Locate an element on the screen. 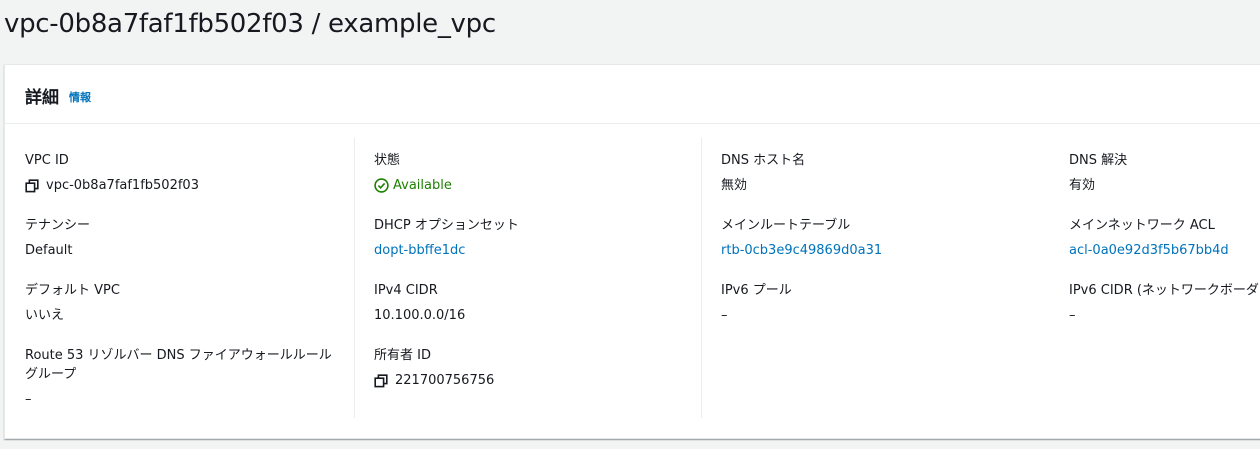  field-dns-resolution: DNS 解決 有効 is located at coordinates (1164, 173).